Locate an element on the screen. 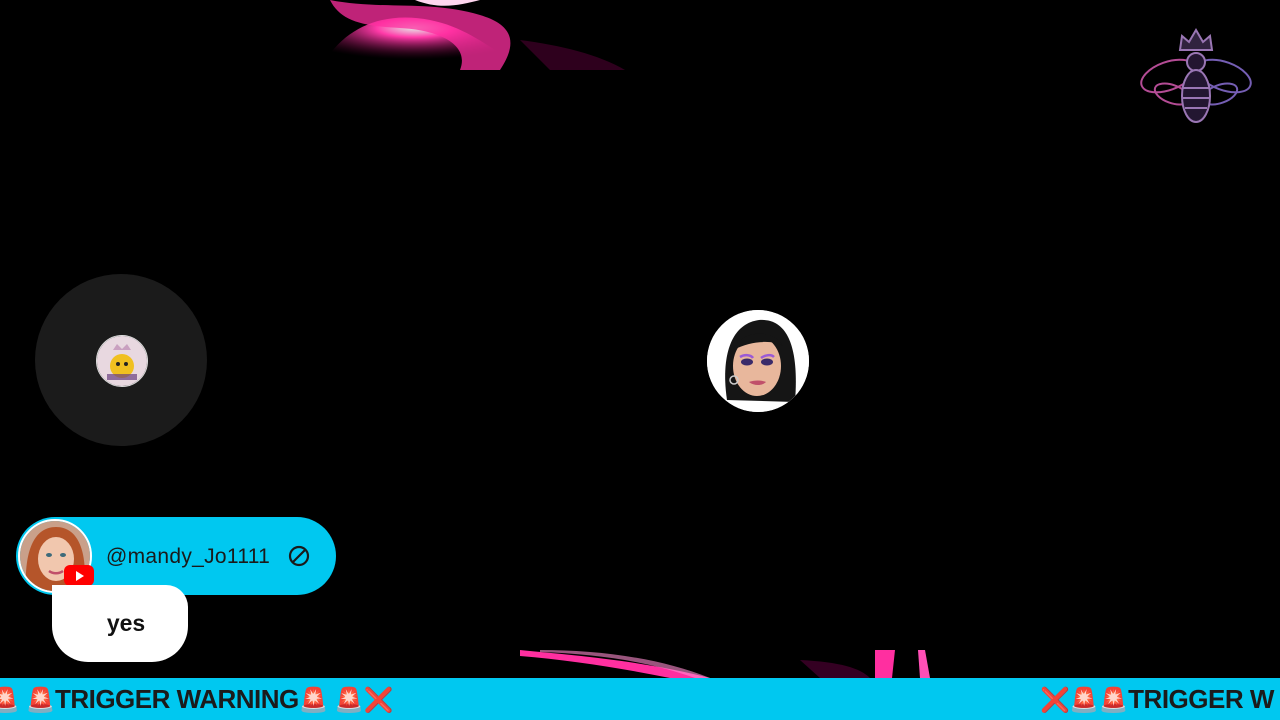 The image size is (1280, 720). ticker-a-prefix: 🚨 🚨 is located at coordinates (27, 700).